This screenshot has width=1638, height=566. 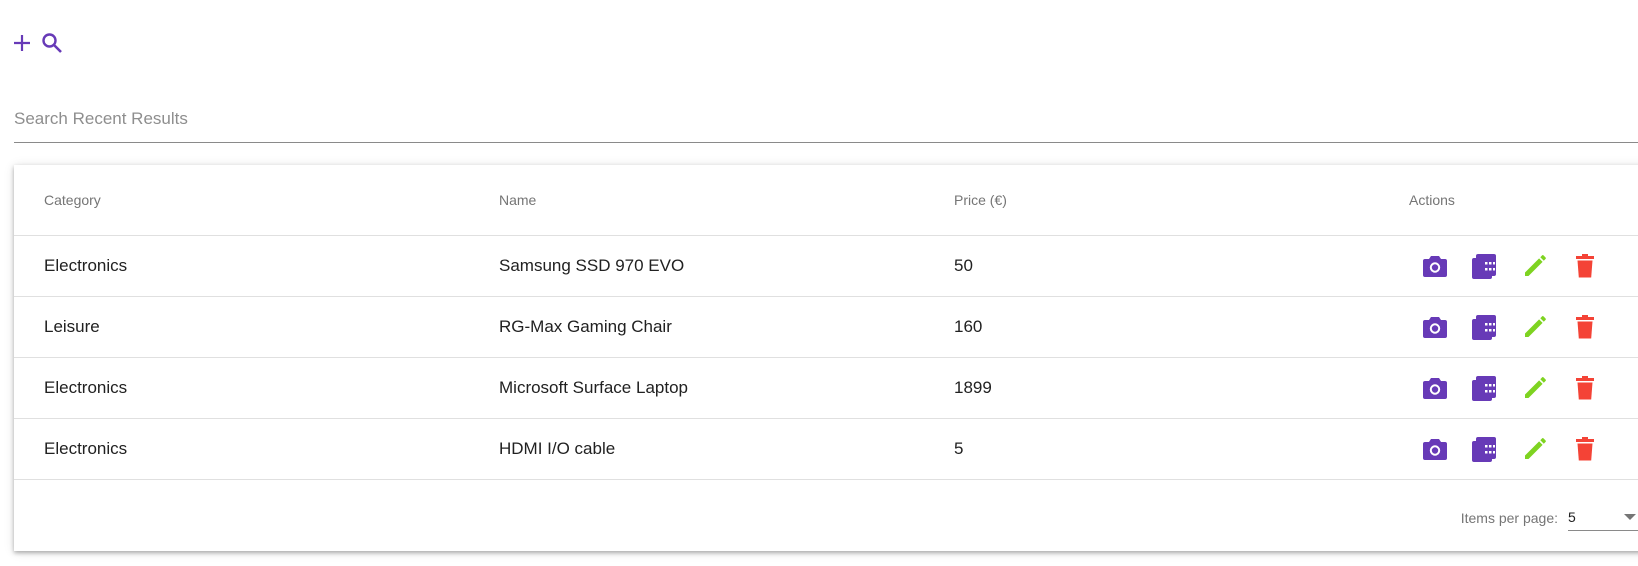 I want to click on cell-category: Leisure, so click(x=256, y=327).